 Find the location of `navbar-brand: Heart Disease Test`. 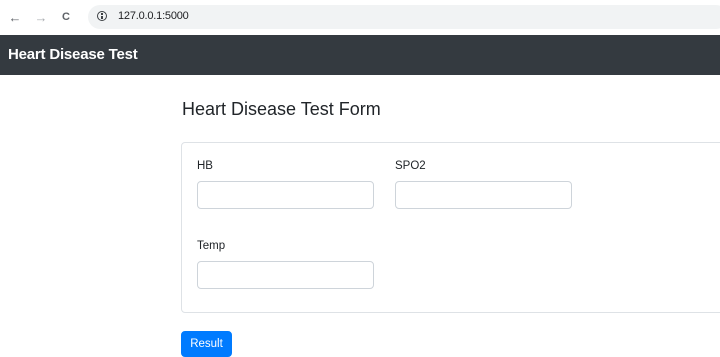

navbar-brand: Heart Disease Test is located at coordinates (73, 54).